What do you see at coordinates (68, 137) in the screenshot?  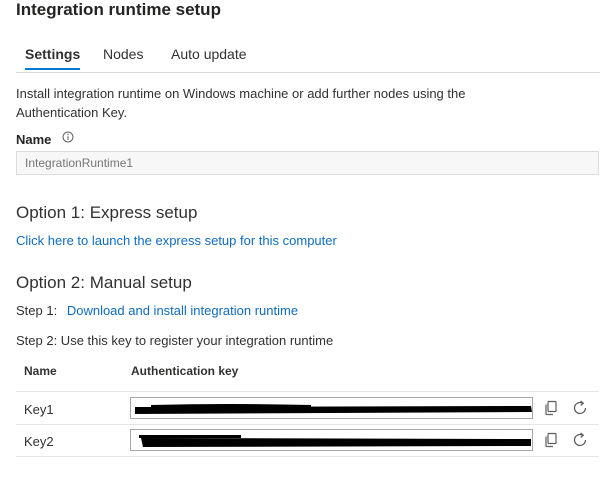 I see `info-icon` at bounding box center [68, 137].